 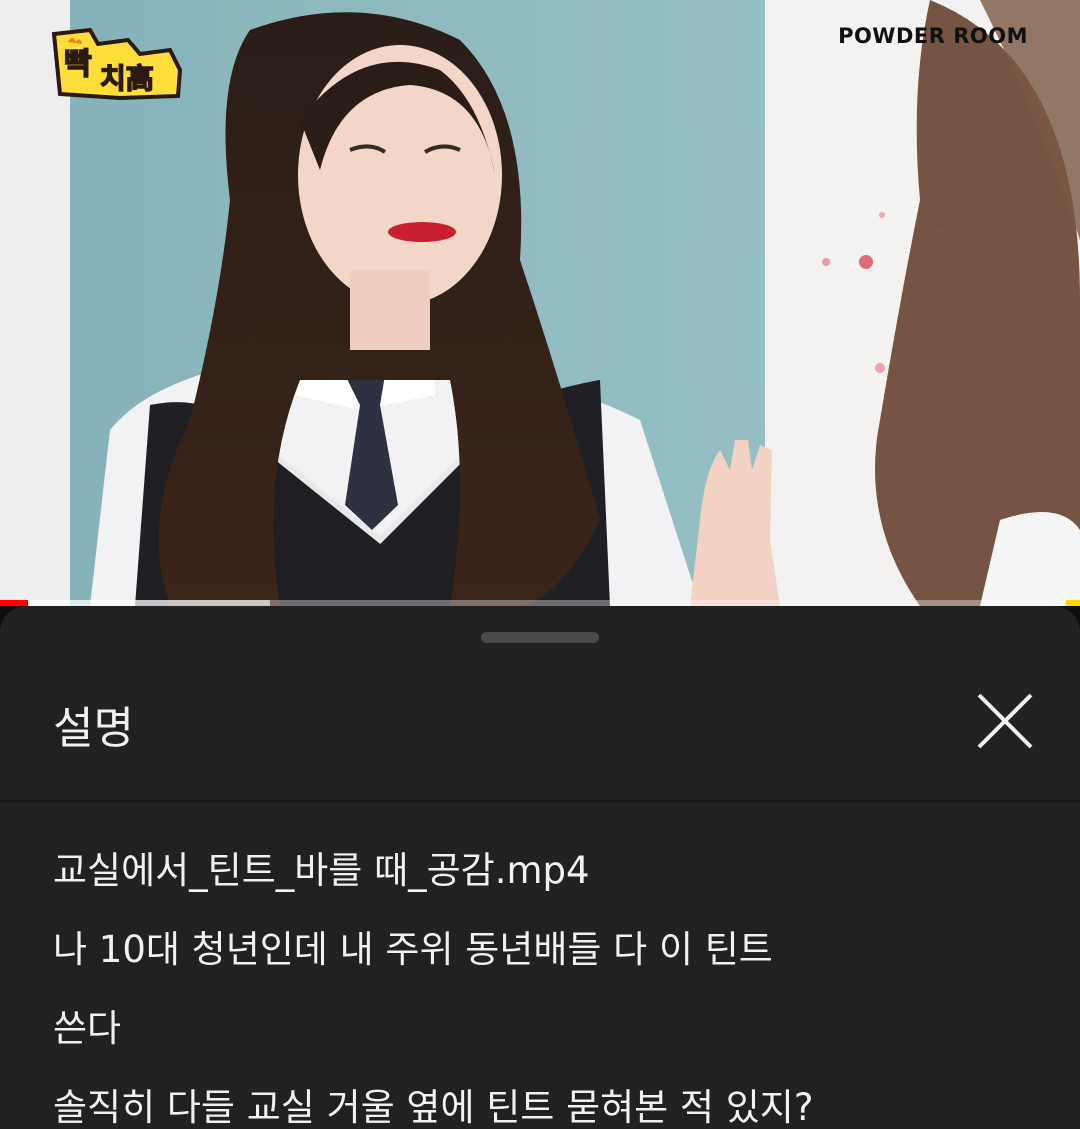 What do you see at coordinates (933, 36) in the screenshot?
I see `brand-watermark: POWDER ROOM` at bounding box center [933, 36].